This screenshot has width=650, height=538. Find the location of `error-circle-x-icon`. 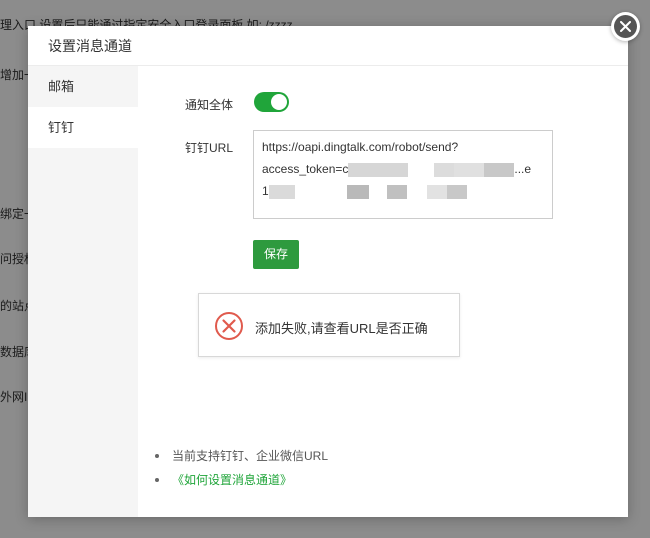

error-circle-x-icon is located at coordinates (229, 326).